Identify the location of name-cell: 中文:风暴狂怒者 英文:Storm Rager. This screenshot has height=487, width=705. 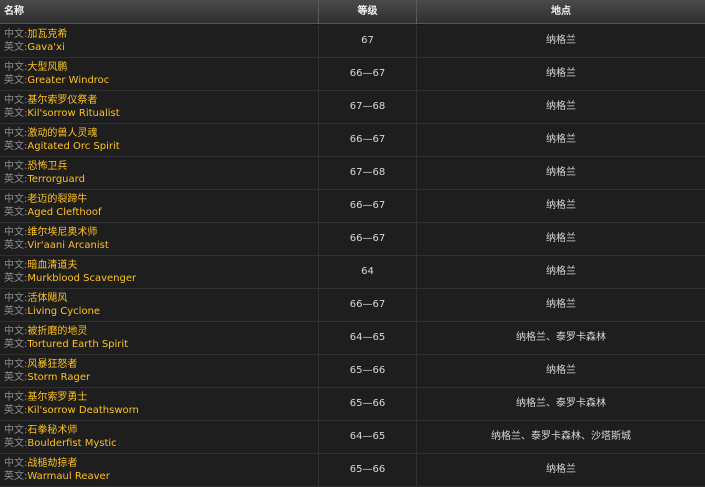
(159, 371).